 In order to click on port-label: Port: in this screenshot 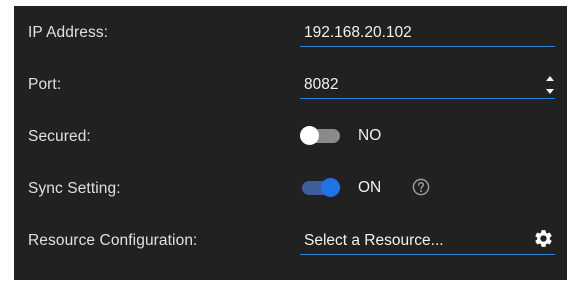, I will do `click(45, 84)`.